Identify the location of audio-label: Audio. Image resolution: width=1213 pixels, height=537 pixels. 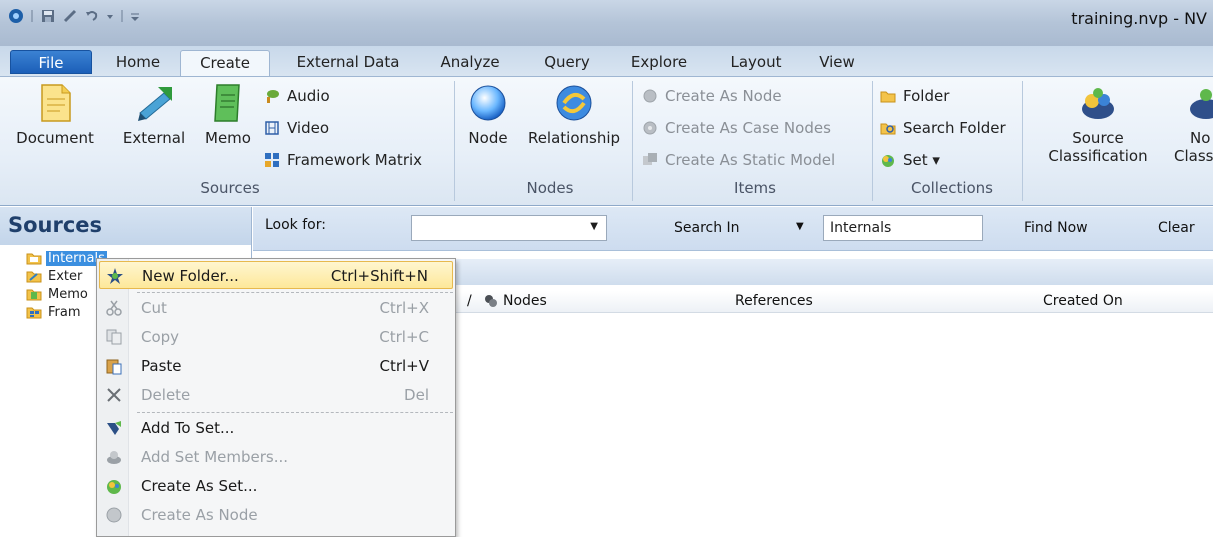
(308, 96).